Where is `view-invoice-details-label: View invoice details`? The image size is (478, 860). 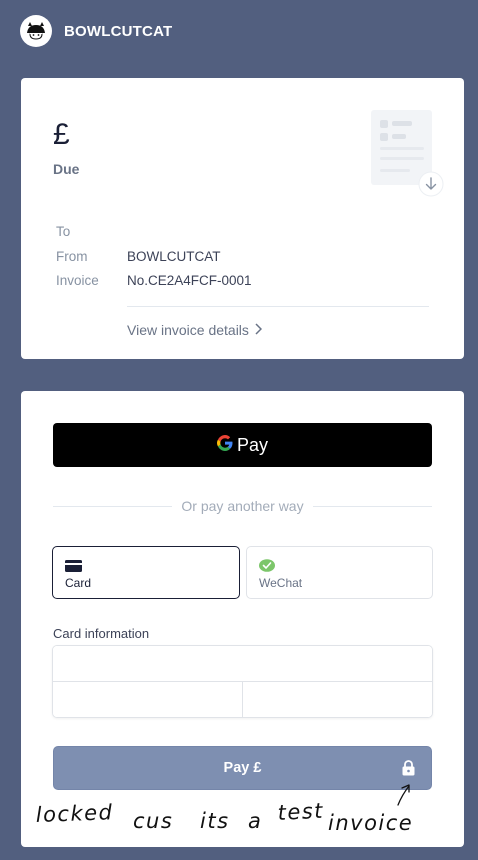 view-invoice-details-label: View invoice details is located at coordinates (188, 330).